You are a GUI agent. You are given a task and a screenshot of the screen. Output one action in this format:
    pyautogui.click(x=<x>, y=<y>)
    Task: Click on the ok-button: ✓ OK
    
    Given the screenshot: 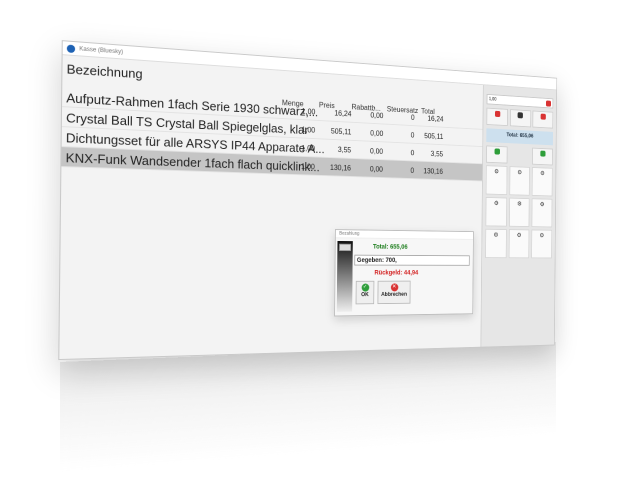 What is the action you would take?
    pyautogui.click(x=365, y=292)
    